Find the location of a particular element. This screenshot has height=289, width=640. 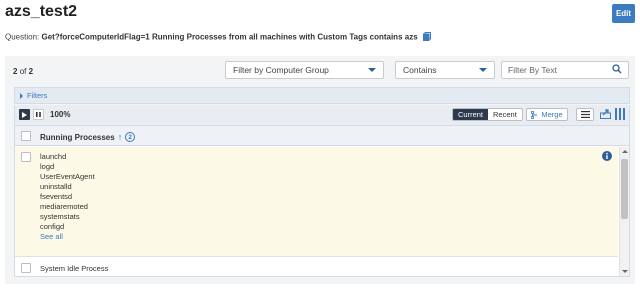

merge-label: Merge is located at coordinates (552, 114).